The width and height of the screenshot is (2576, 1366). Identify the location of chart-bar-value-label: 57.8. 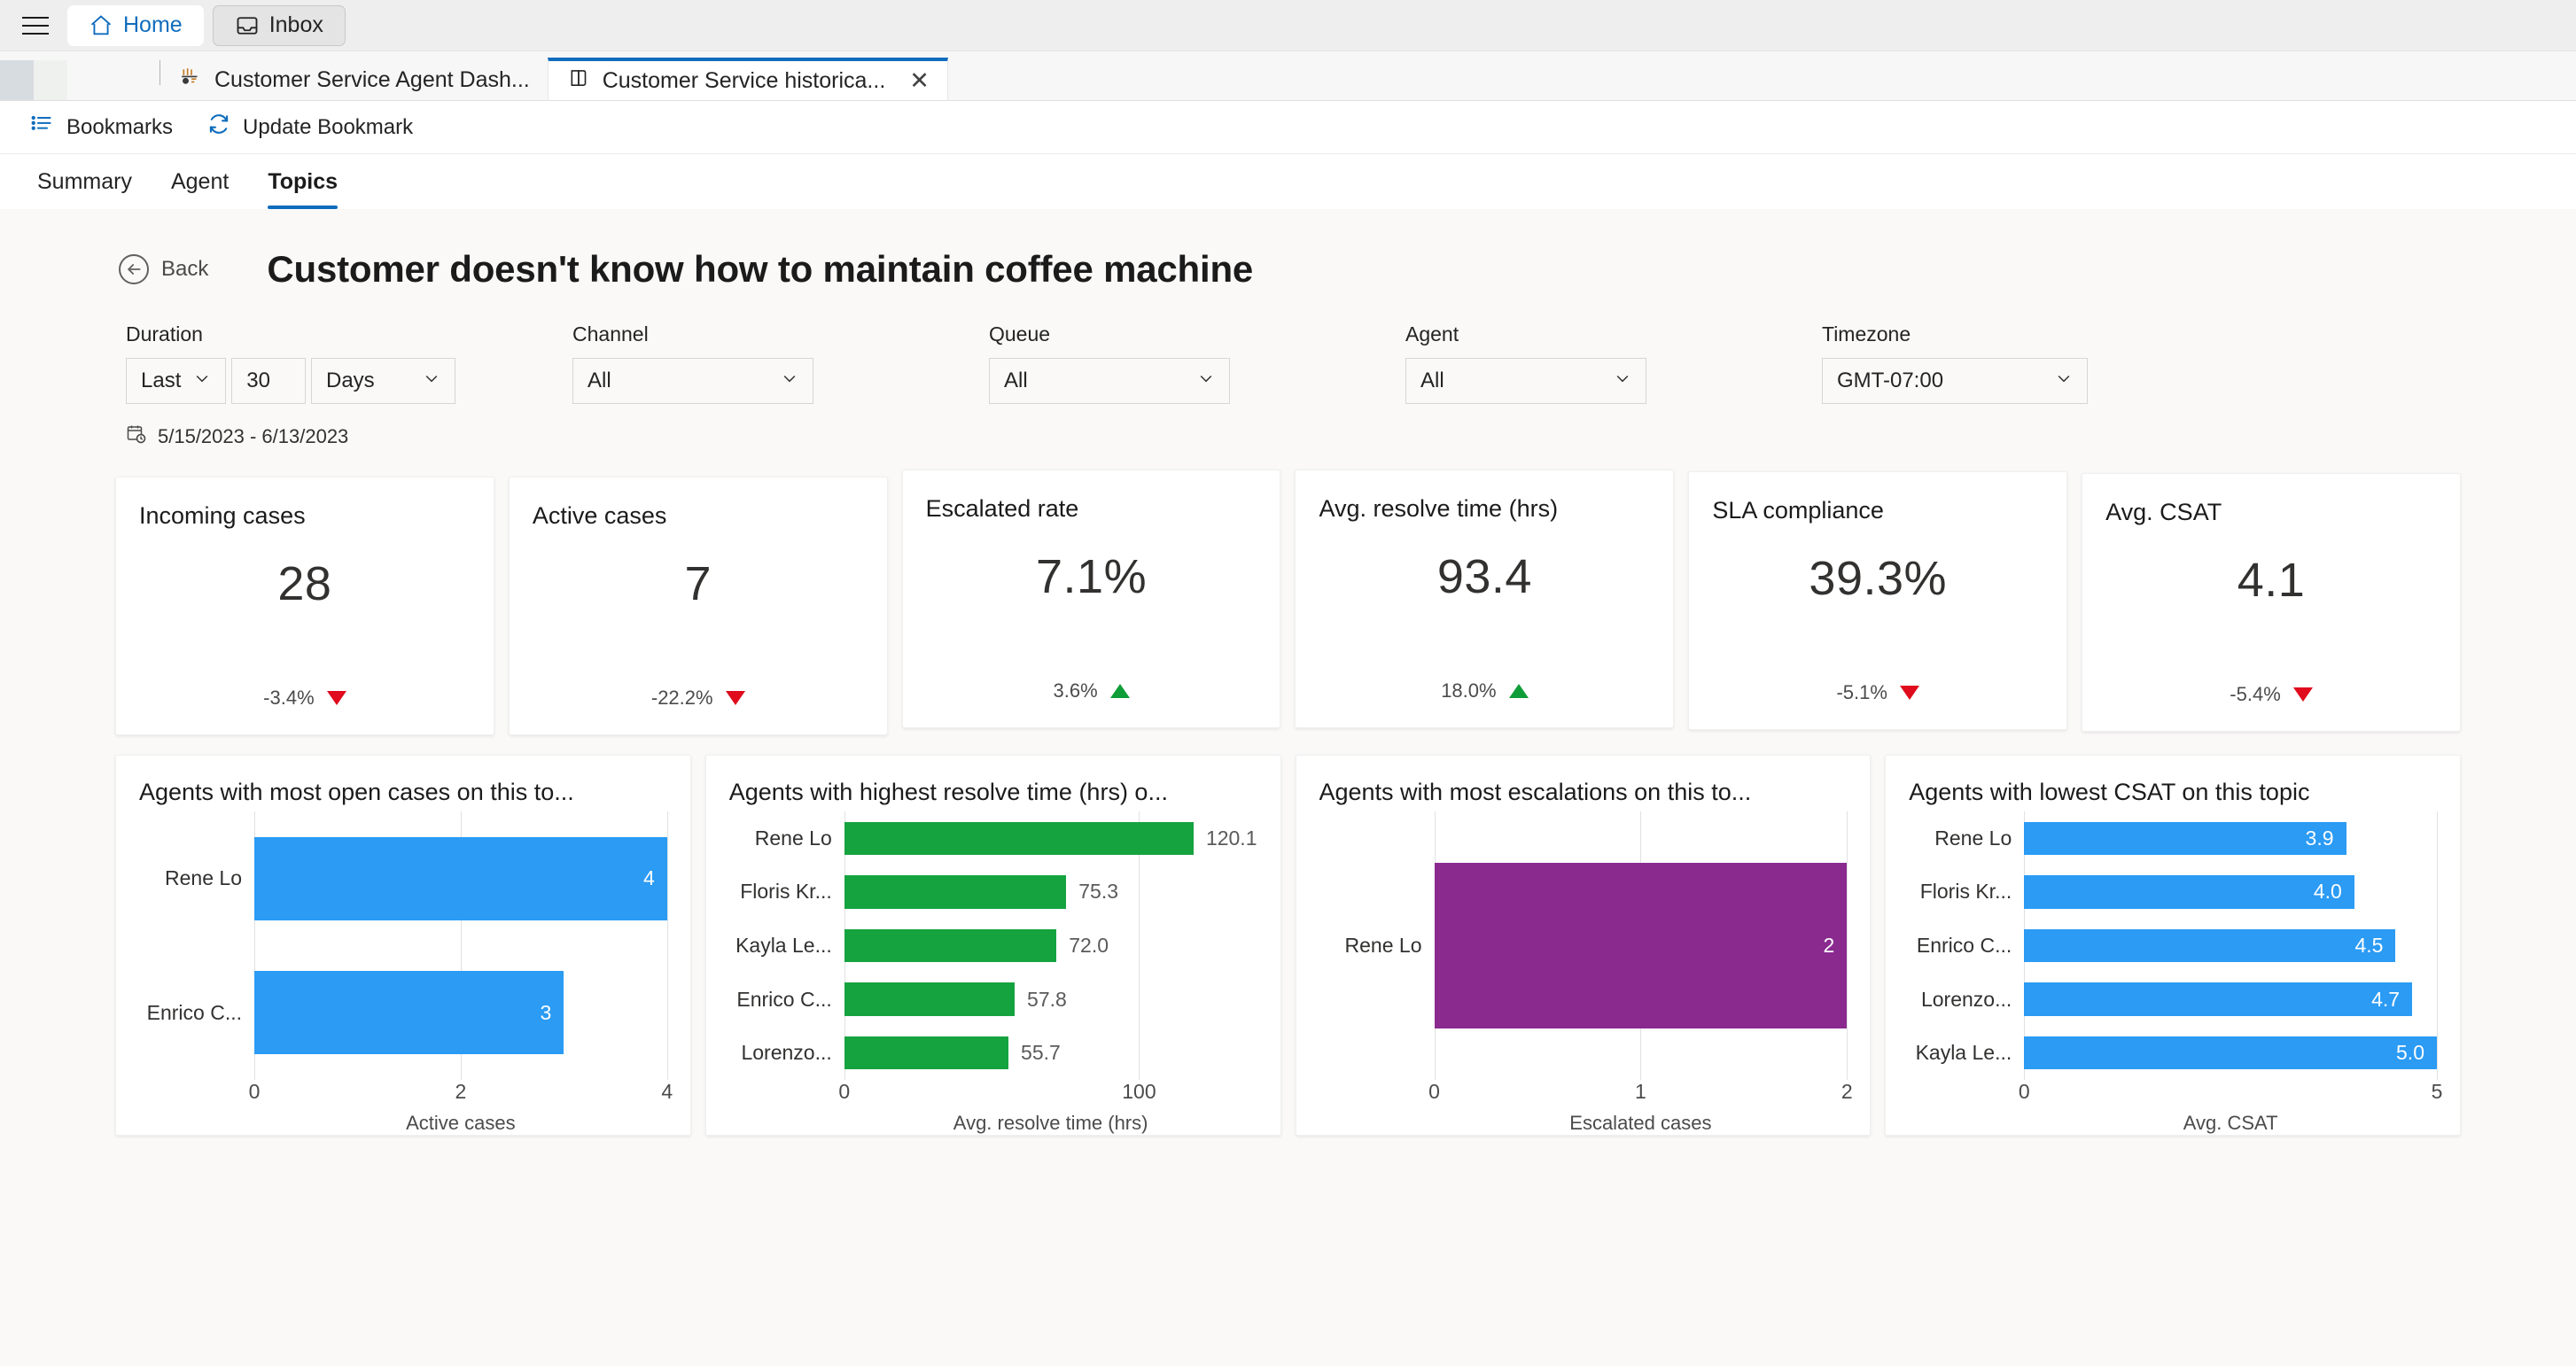
(1047, 999).